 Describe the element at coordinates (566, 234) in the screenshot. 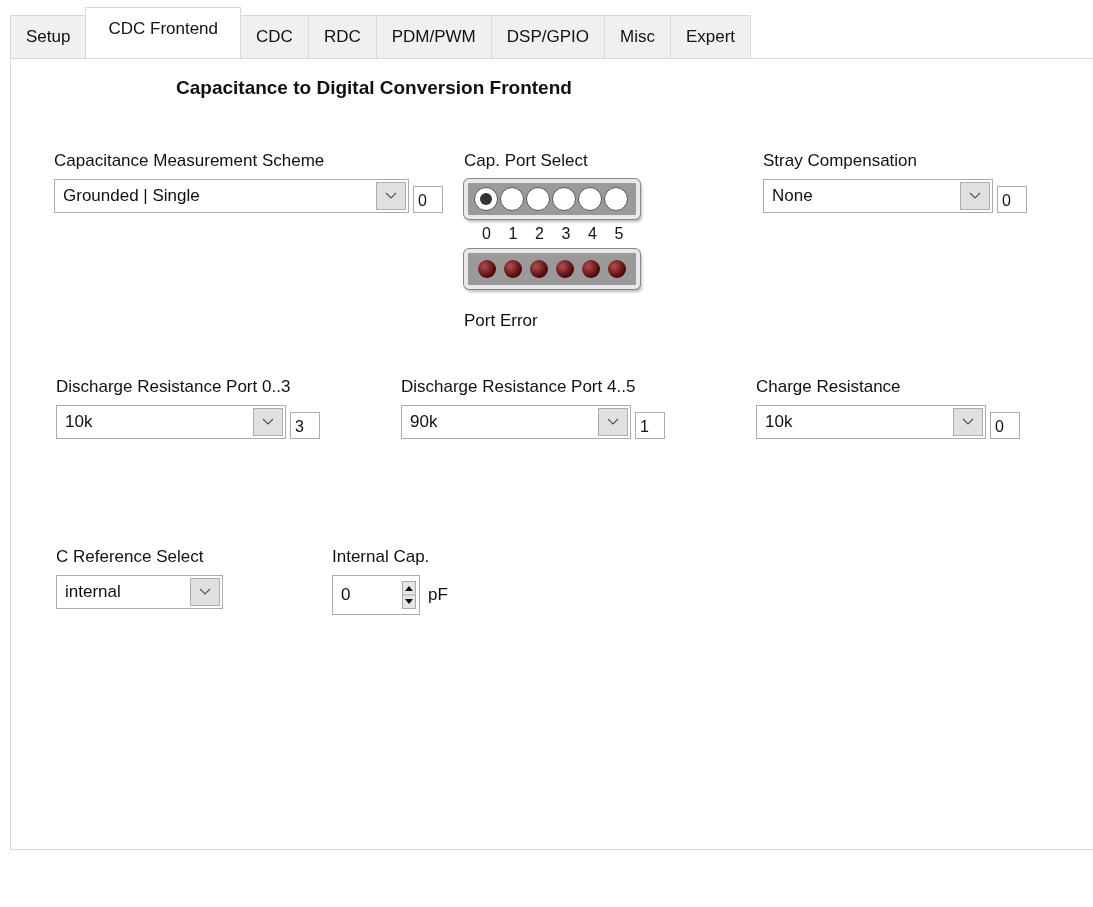

I see `port-number: 3` at that location.